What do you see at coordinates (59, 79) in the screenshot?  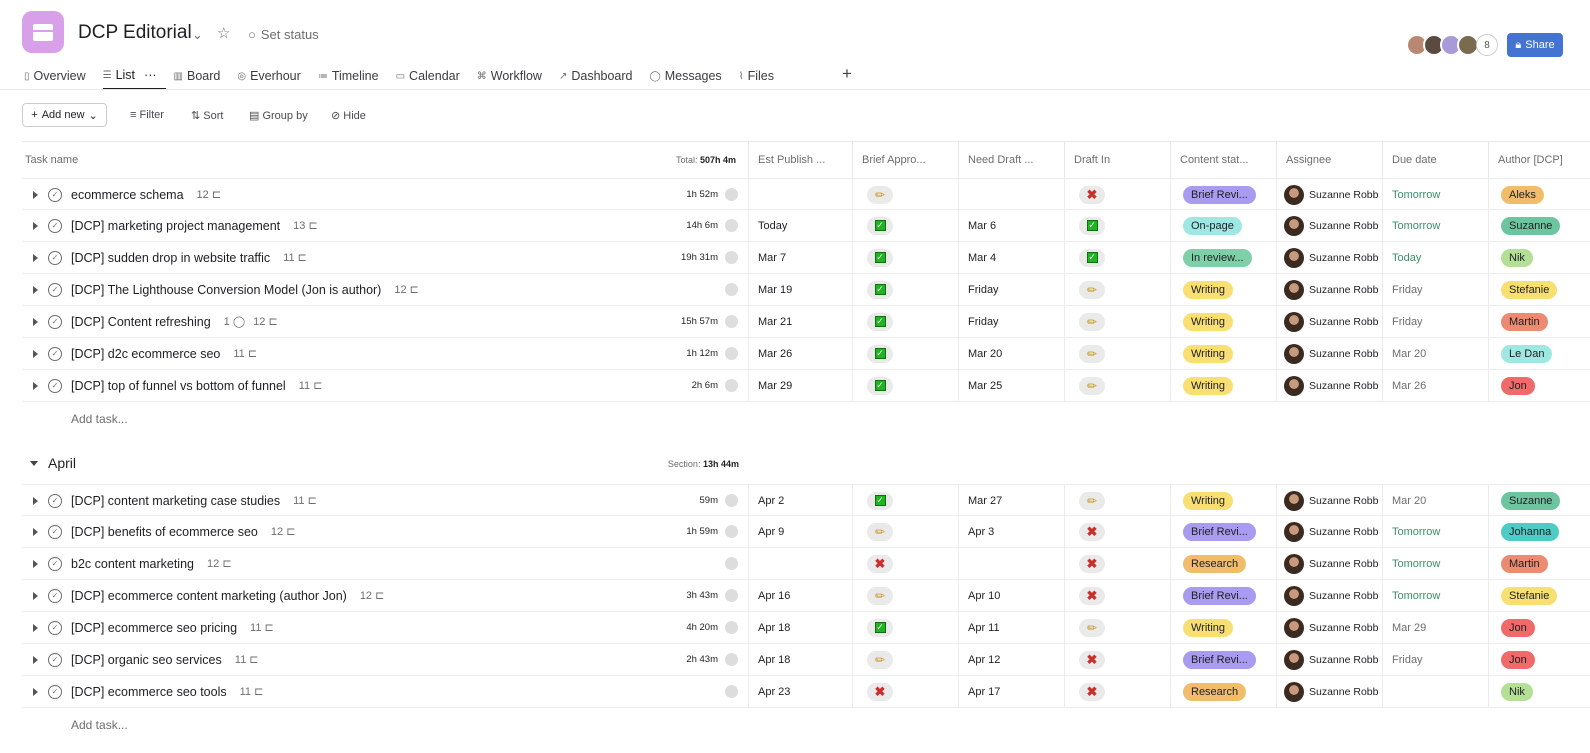 I see `tab-overview: ▯ Overview` at bounding box center [59, 79].